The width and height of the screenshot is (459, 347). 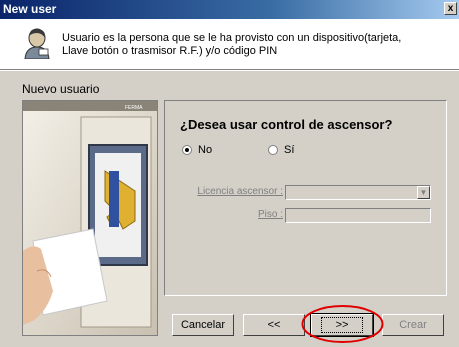 What do you see at coordinates (273, 150) in the screenshot?
I see `radio-si-indicator` at bounding box center [273, 150].